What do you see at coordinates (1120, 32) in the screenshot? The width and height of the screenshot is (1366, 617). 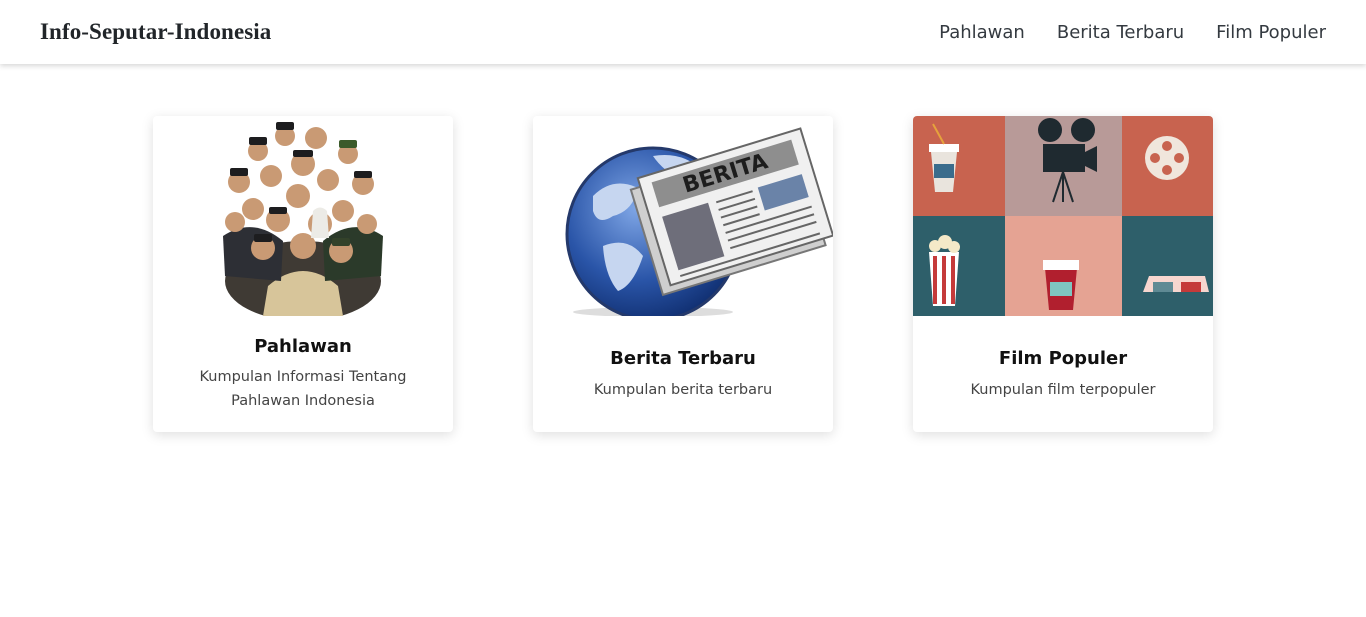 I see `nav-link-berita-terbaru: Berita Terbaru` at bounding box center [1120, 32].